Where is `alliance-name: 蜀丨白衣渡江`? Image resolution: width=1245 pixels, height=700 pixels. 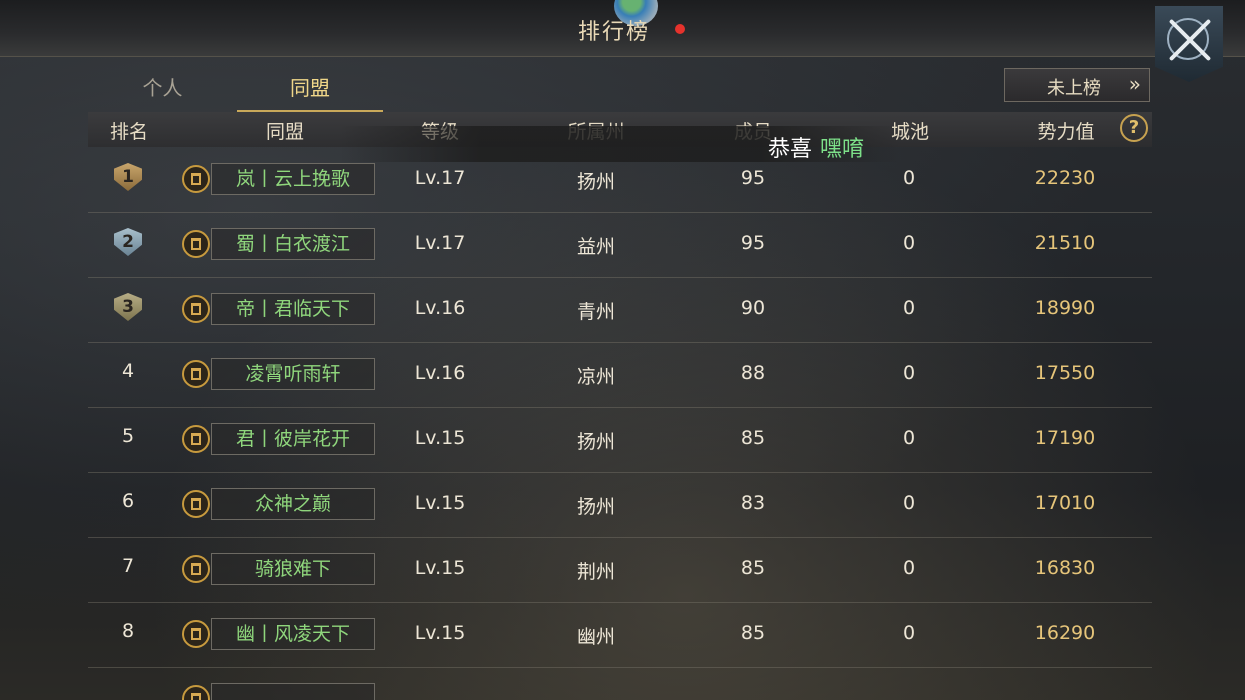 alliance-name: 蜀丨白衣渡江 is located at coordinates (293, 244).